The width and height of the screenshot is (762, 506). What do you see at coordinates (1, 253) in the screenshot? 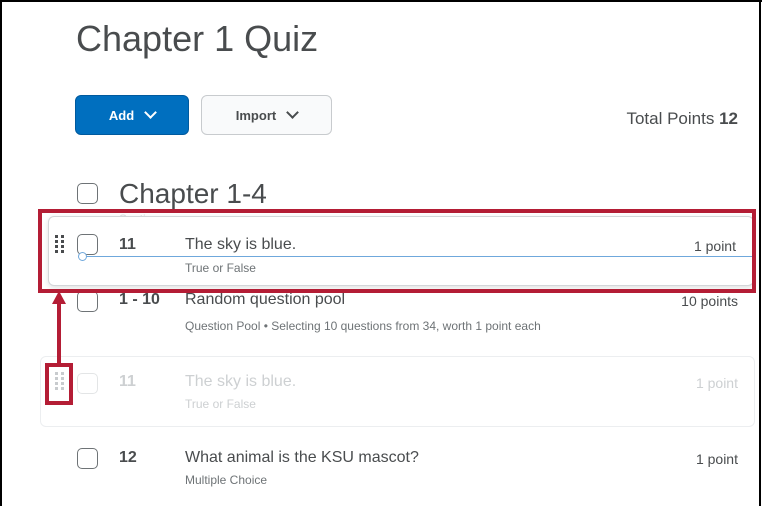
I see `frame-left` at bounding box center [1, 253].